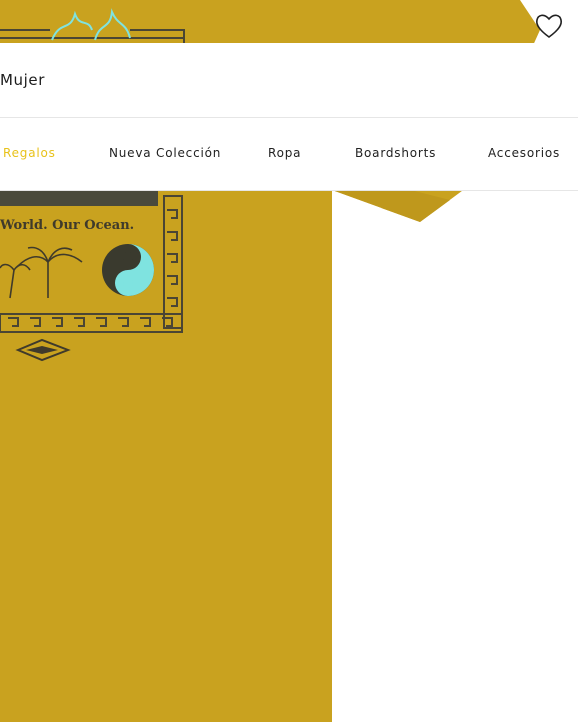 This screenshot has width=578, height=722. Describe the element at coordinates (29, 153) in the screenshot. I see `nav-item-regalos: Regalos` at that location.